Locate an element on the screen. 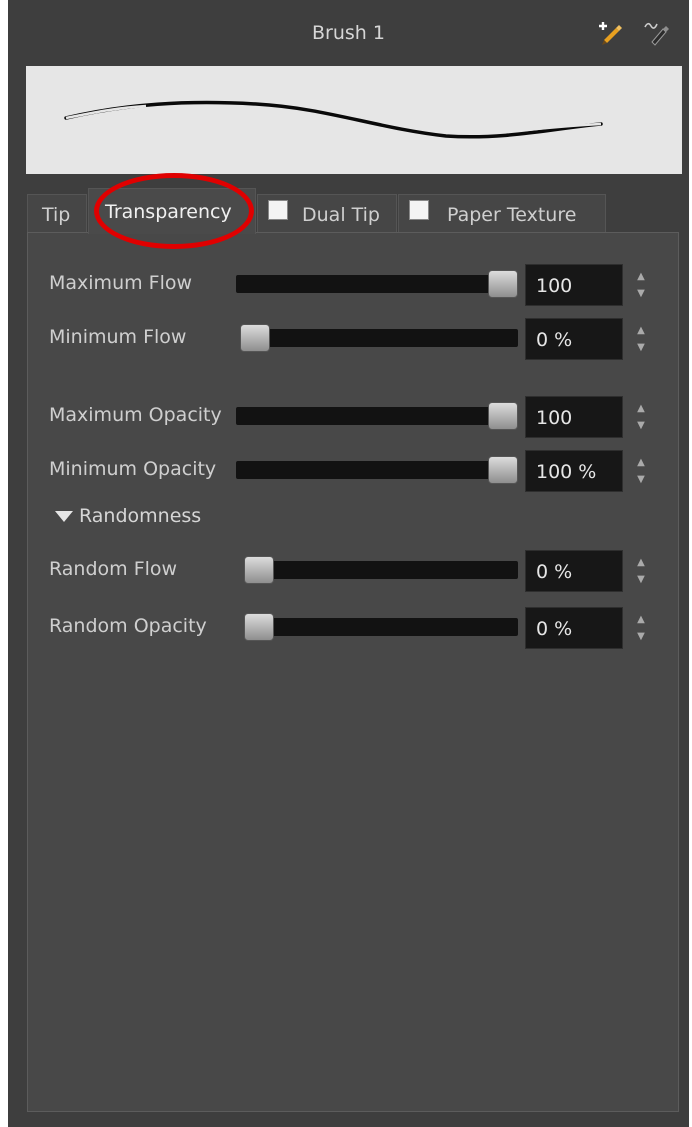  randomness-section-toggle: Randomness is located at coordinates (128, 516).